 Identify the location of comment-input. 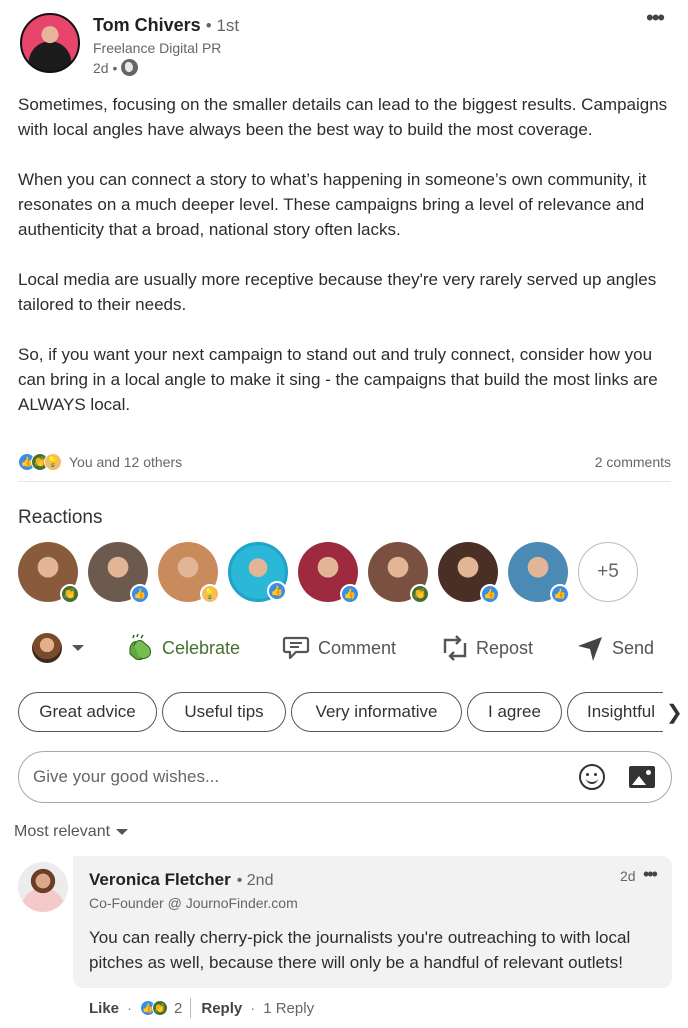
(306, 777).